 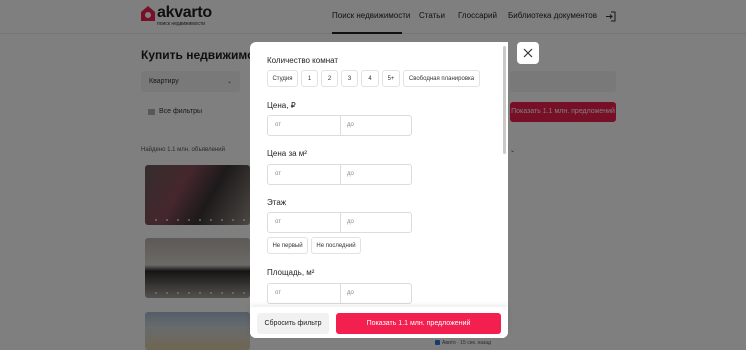 I want to click on floor-not-last-chip: Не последний, so click(x=336, y=245).